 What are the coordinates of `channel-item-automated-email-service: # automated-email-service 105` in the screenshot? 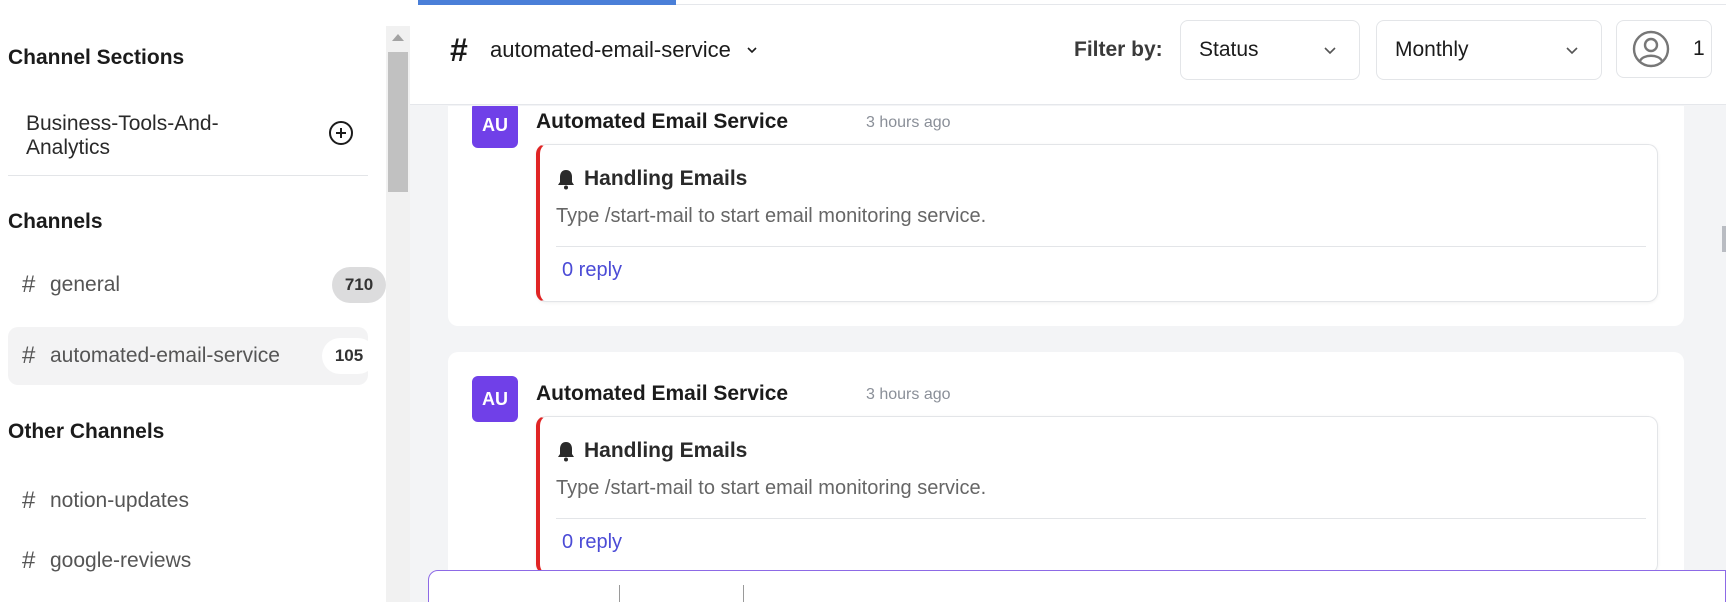 It's located at (192, 356).